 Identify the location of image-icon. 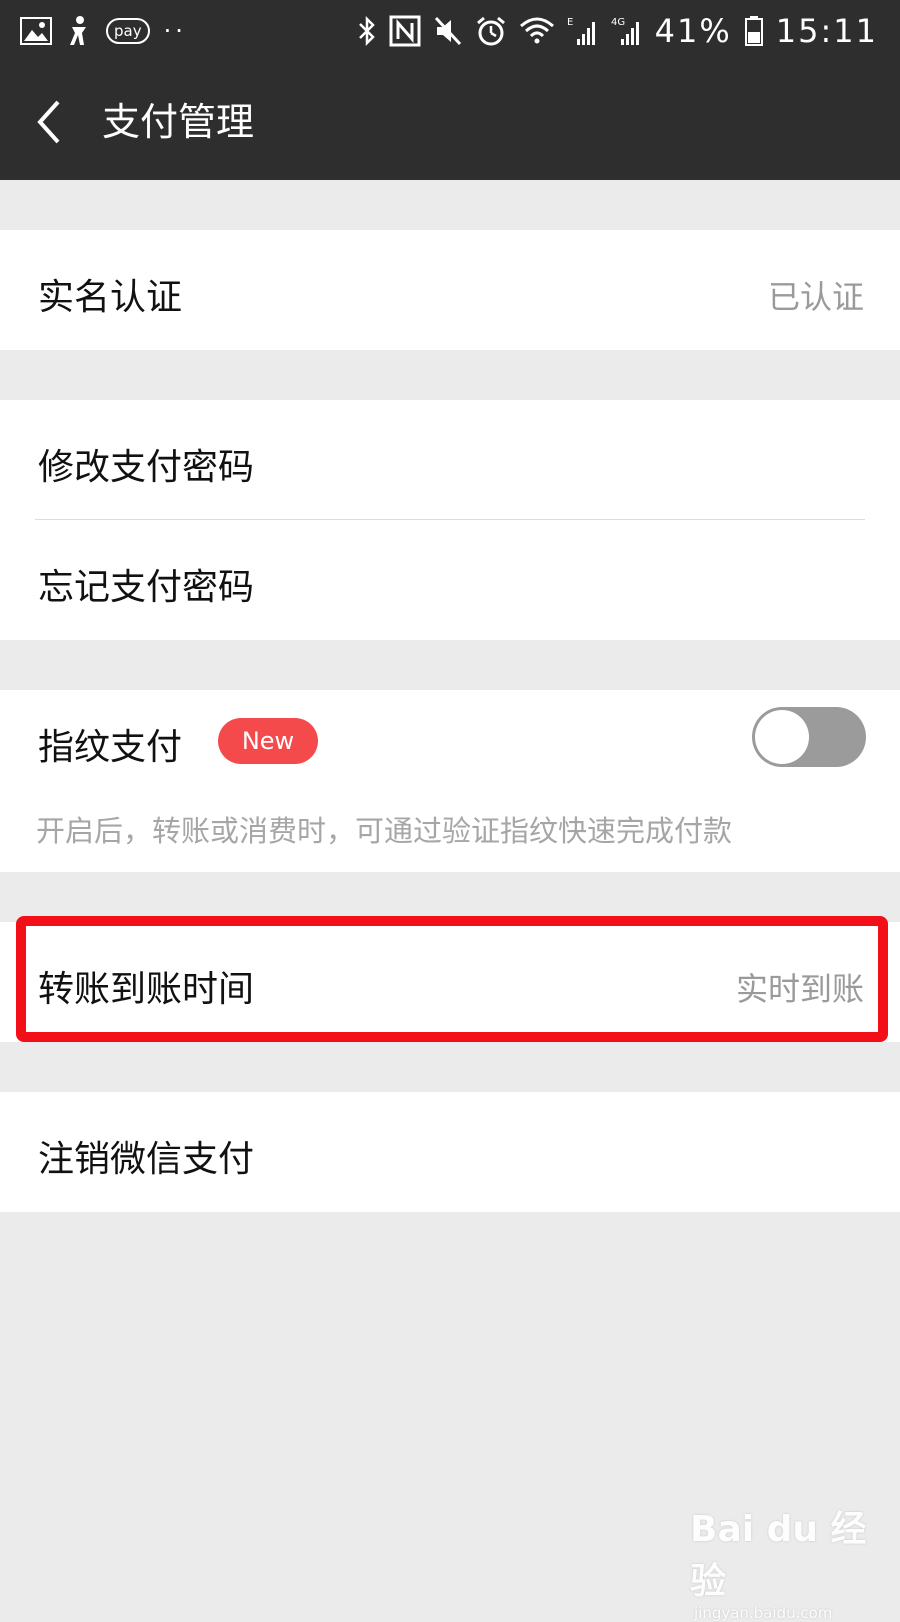
(36, 31).